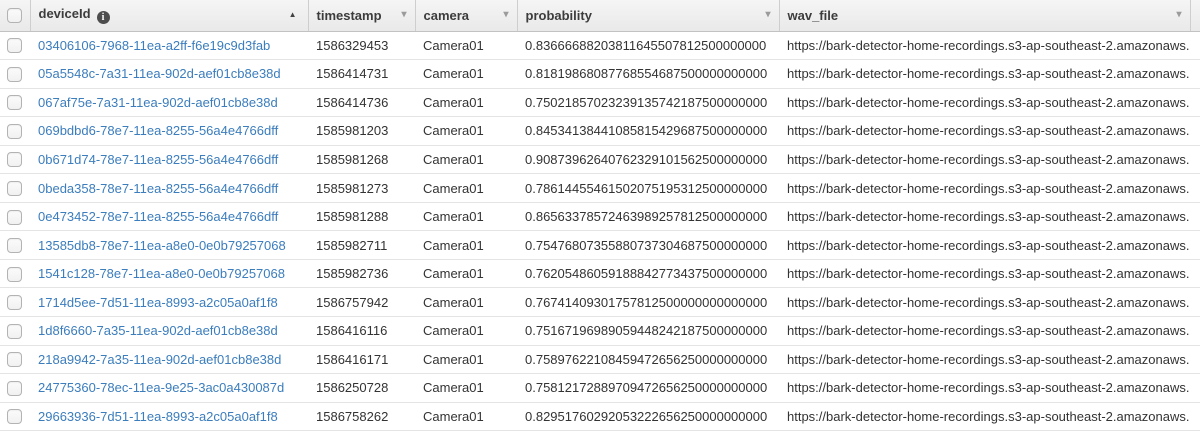 This screenshot has width=1200, height=445. What do you see at coordinates (161, 387) in the screenshot?
I see `device-id-link: 24775360-78ec-11ea-9e25-3ac0a430087d` at bounding box center [161, 387].